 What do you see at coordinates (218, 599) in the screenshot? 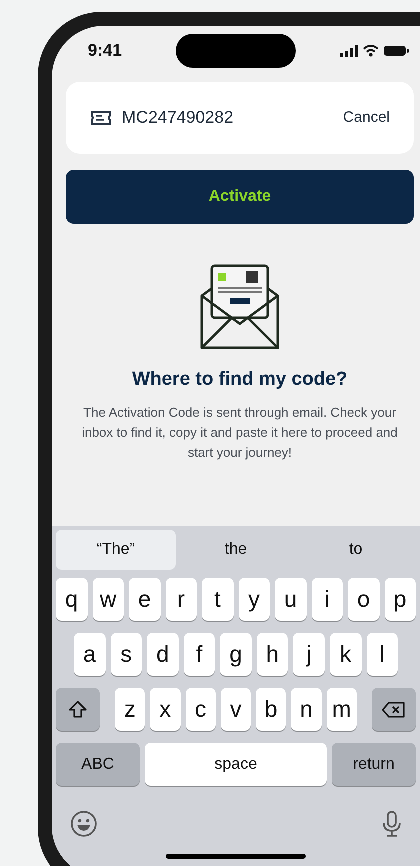
I see `key: t` at bounding box center [218, 599].